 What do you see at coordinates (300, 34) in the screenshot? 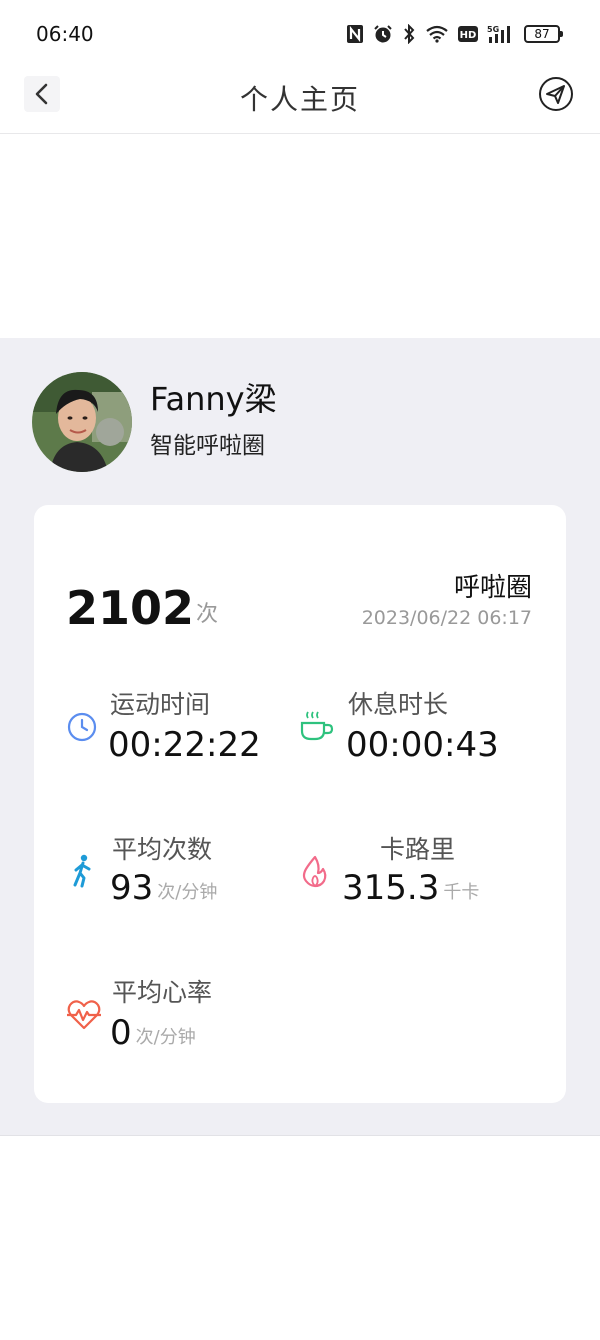
I see `status-bar: 06:40 HD 5G 87` at bounding box center [300, 34].